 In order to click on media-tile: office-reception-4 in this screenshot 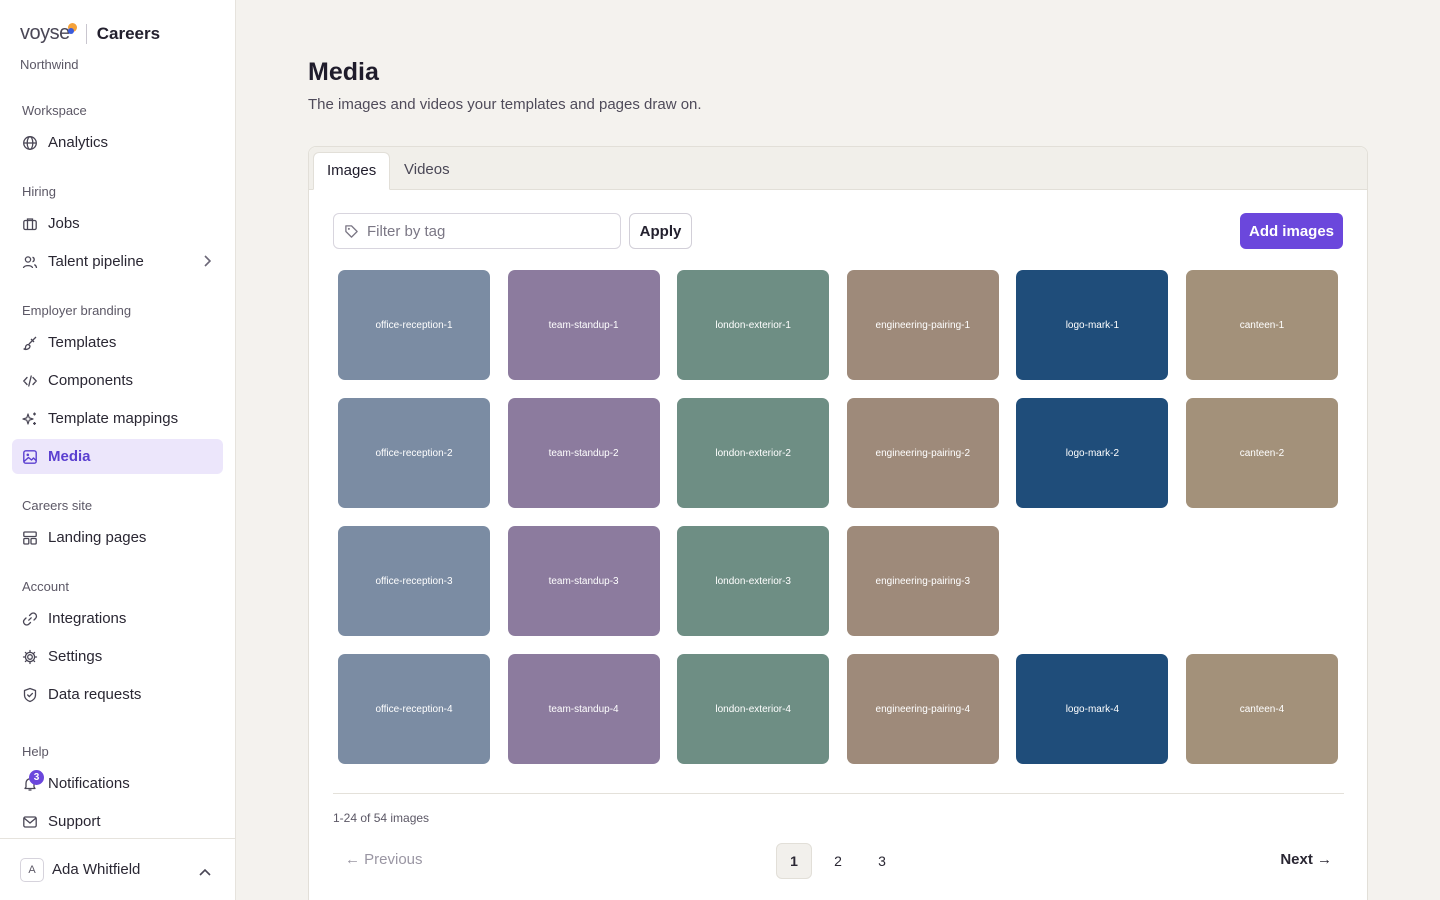, I will do `click(414, 709)`.